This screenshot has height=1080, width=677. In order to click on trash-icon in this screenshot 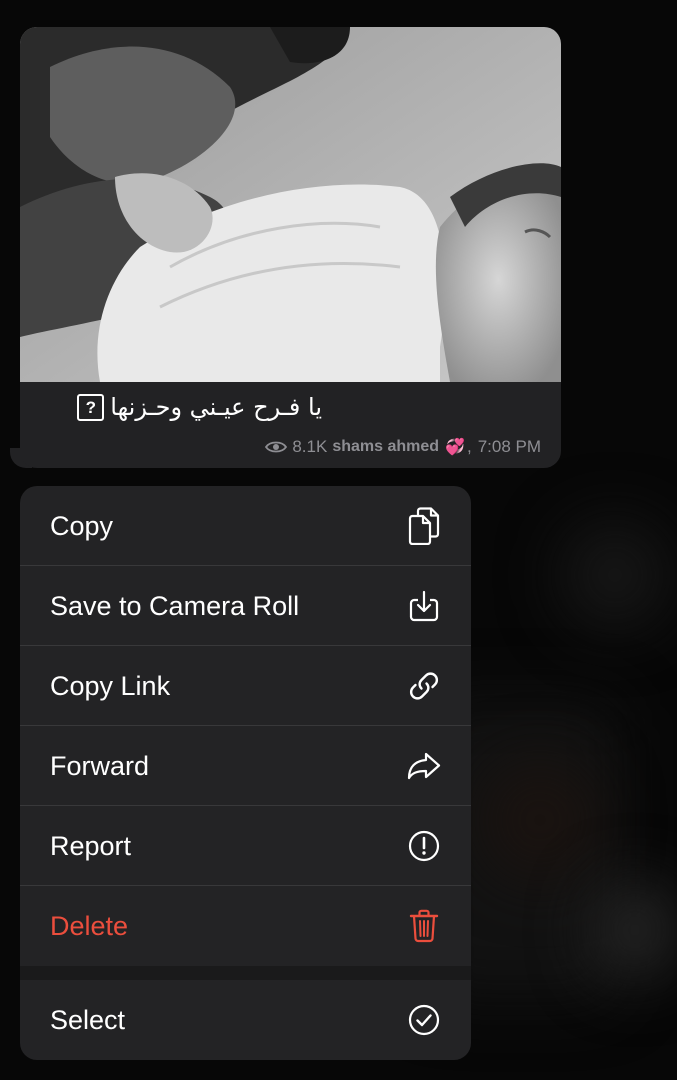, I will do `click(424, 926)`.